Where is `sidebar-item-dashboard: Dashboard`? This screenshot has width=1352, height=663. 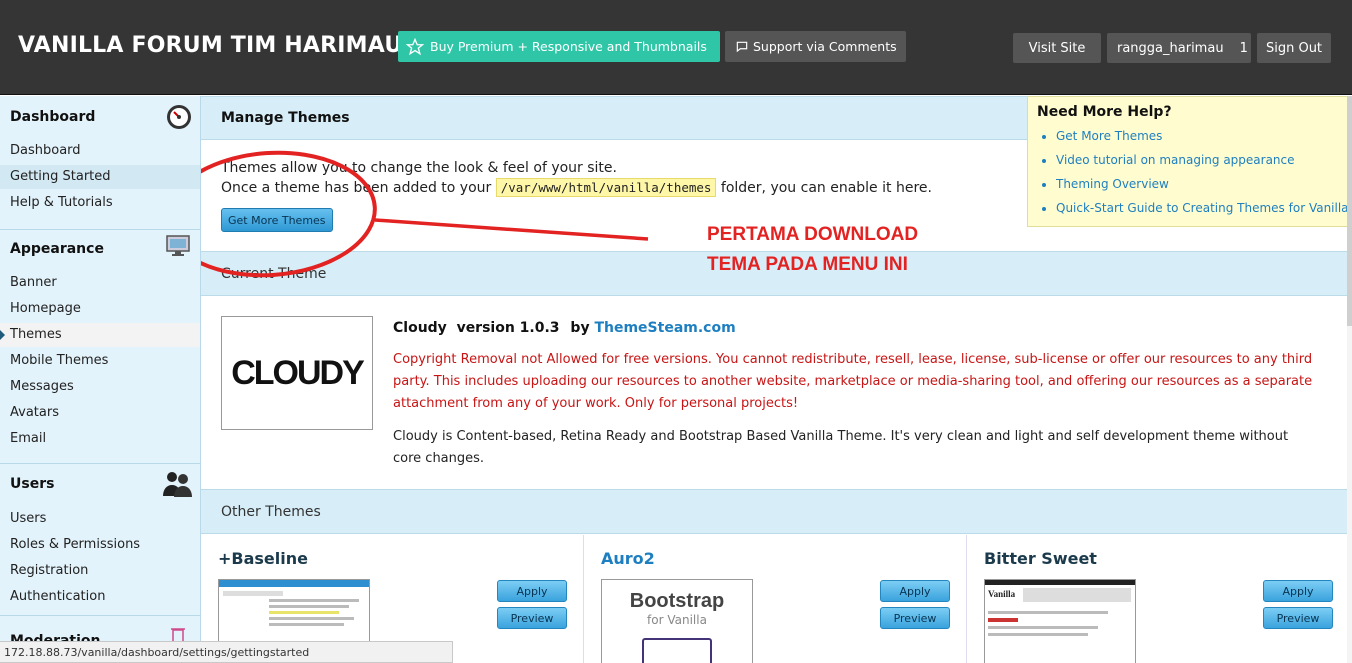 sidebar-item-dashboard: Dashboard is located at coordinates (100, 151).